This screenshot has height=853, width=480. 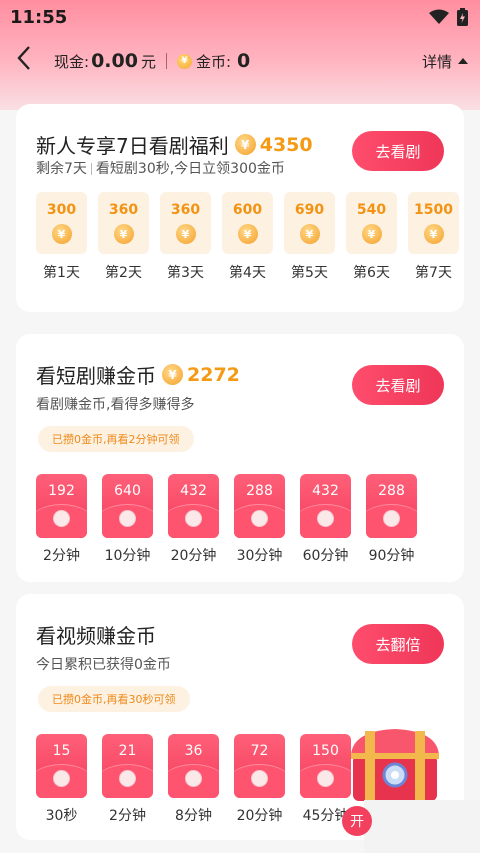 What do you see at coordinates (398, 151) in the screenshot?
I see `newbie-watch-button: 去看剧` at bounding box center [398, 151].